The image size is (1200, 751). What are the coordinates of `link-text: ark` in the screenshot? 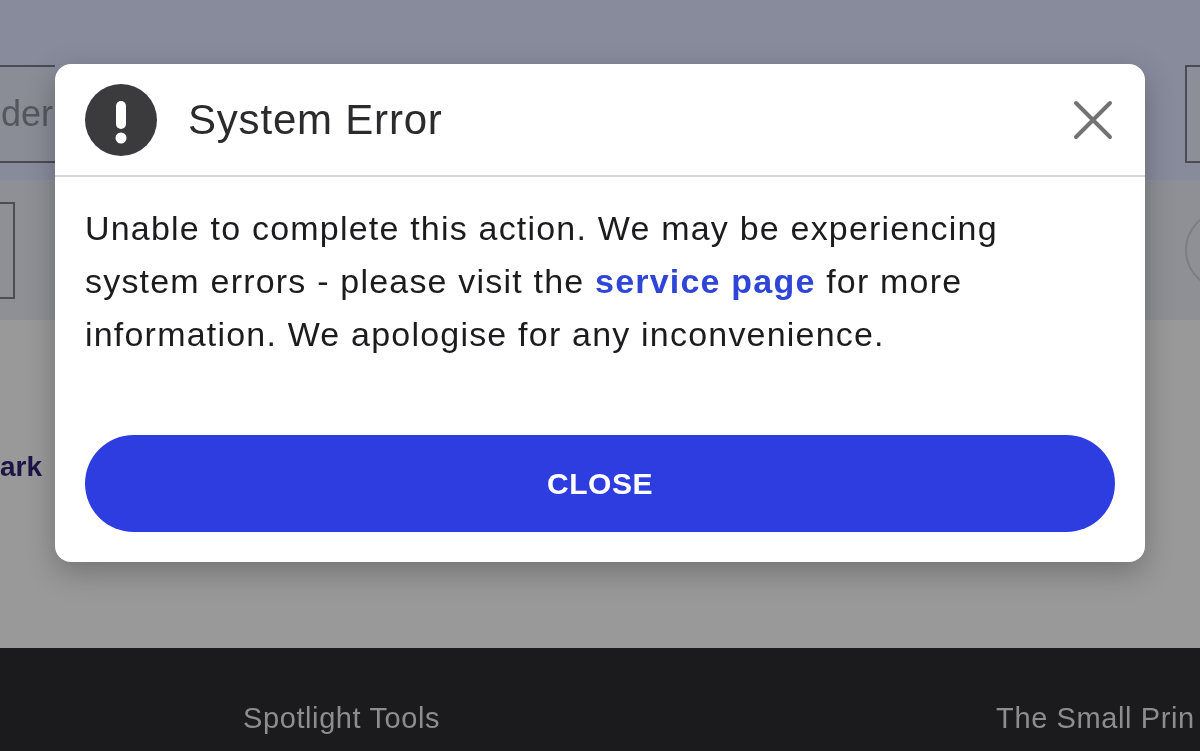 It's located at (21, 467).